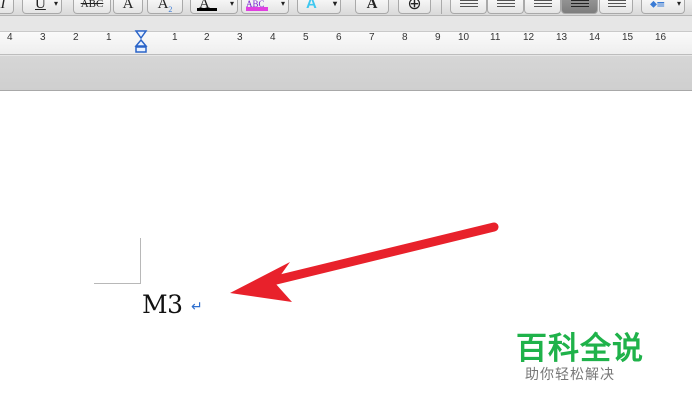 The image size is (692, 417). Describe the element at coordinates (580, 349) in the screenshot. I see `watermark-title: 百科全说` at that location.